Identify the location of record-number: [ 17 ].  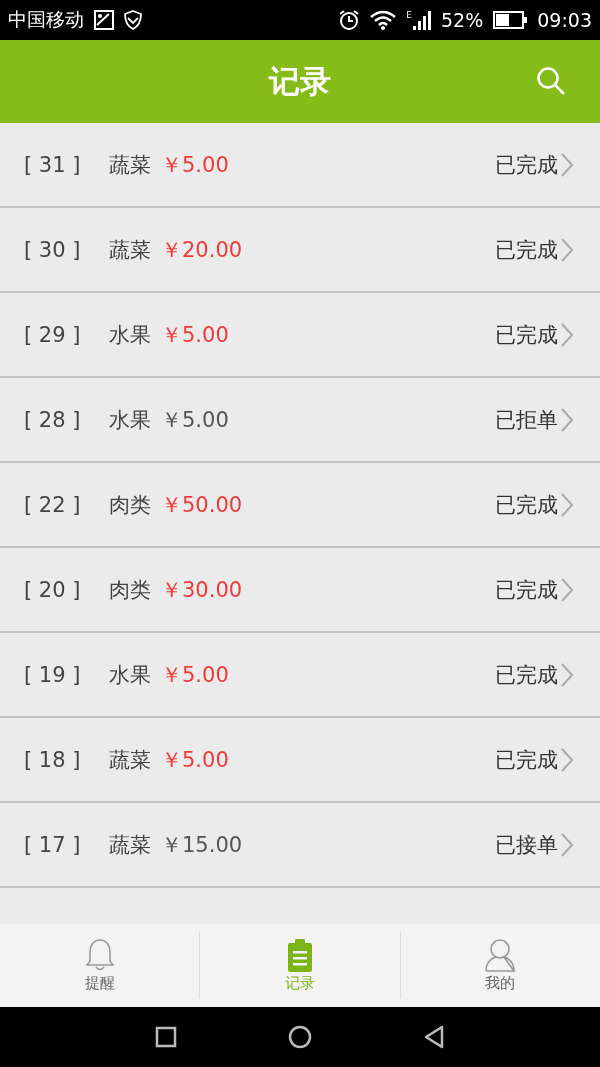
(53, 844).